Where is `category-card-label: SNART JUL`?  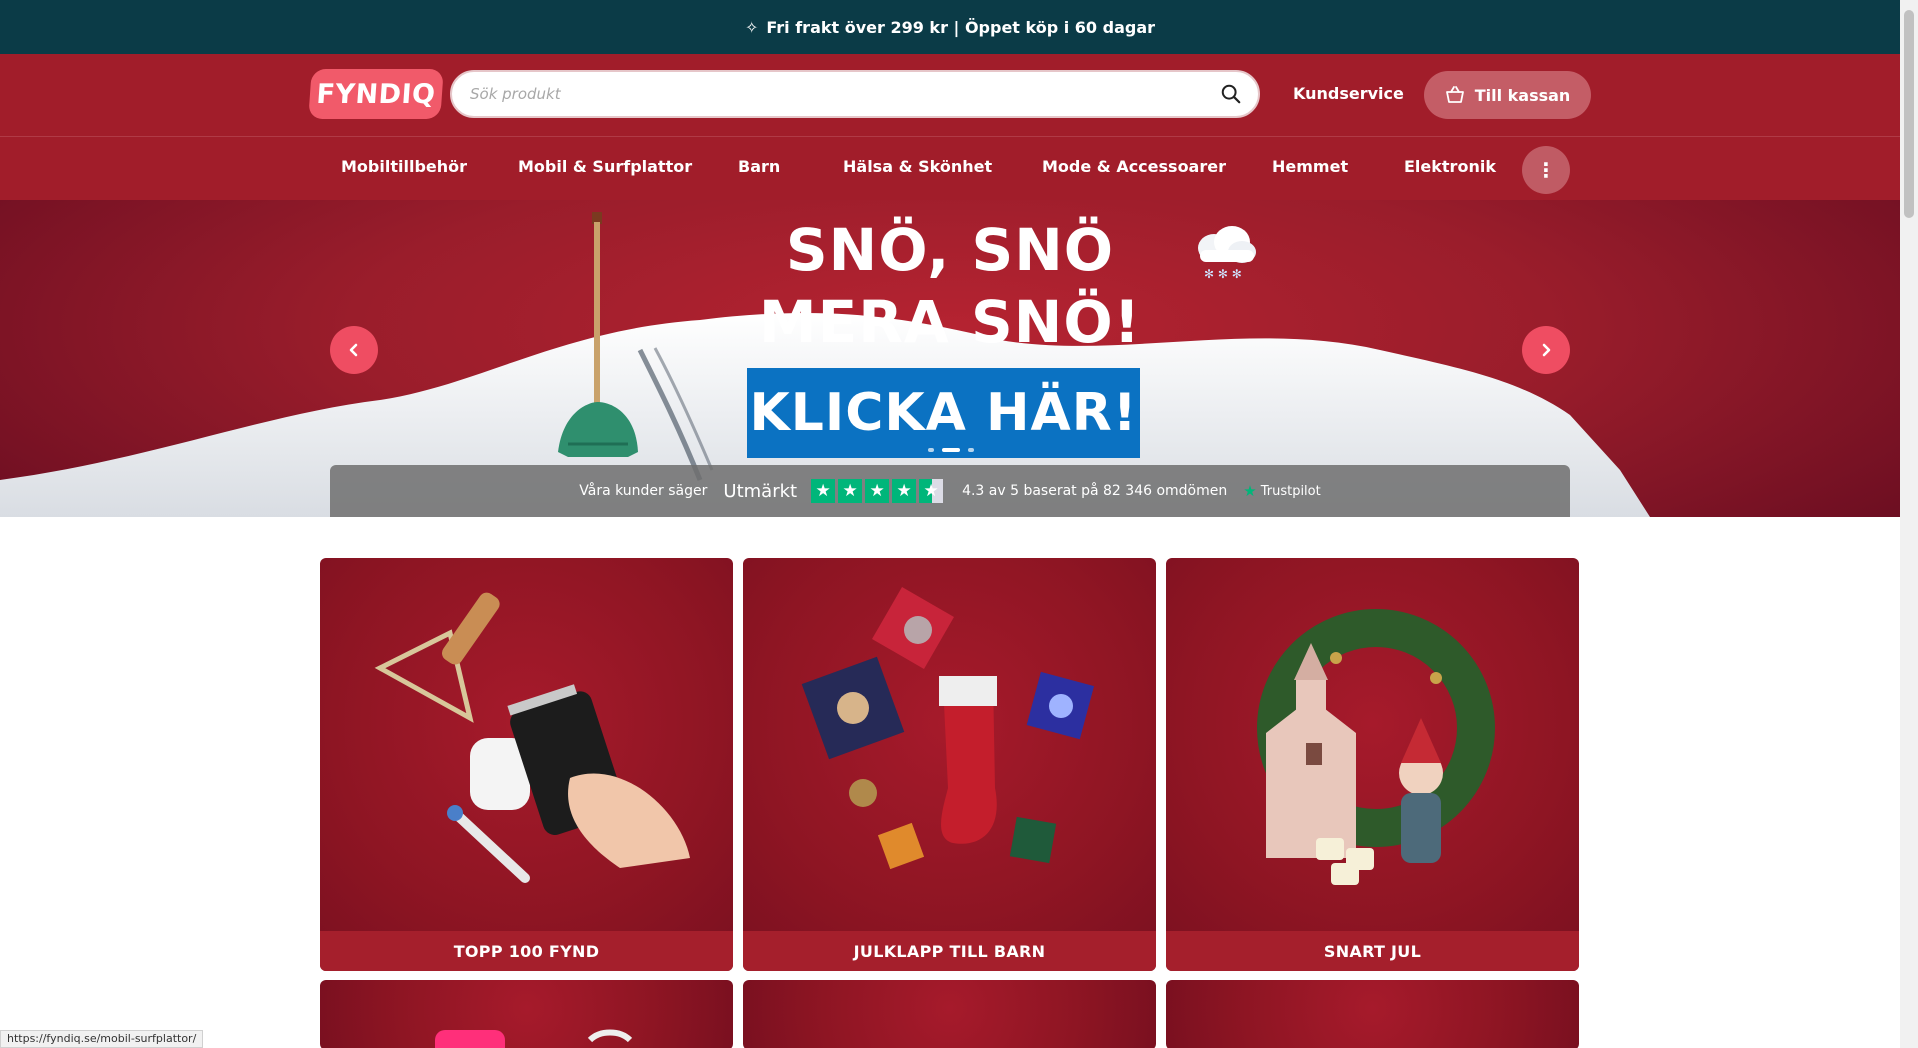
category-card-label: SNART JUL is located at coordinates (1372, 951).